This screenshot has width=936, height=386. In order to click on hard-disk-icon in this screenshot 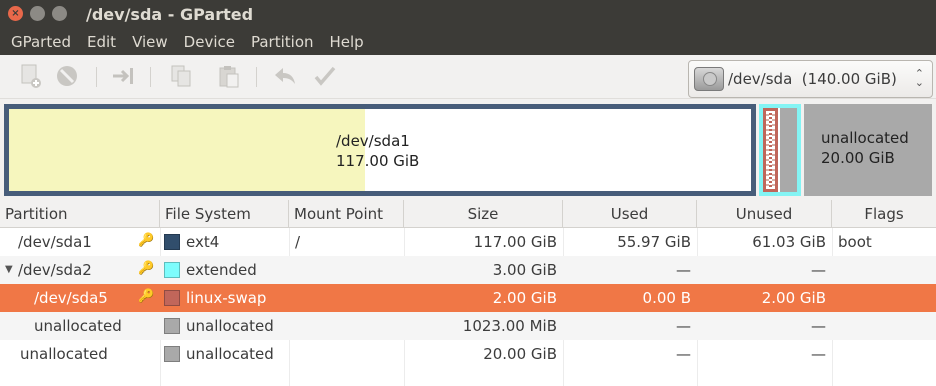, I will do `click(709, 79)`.